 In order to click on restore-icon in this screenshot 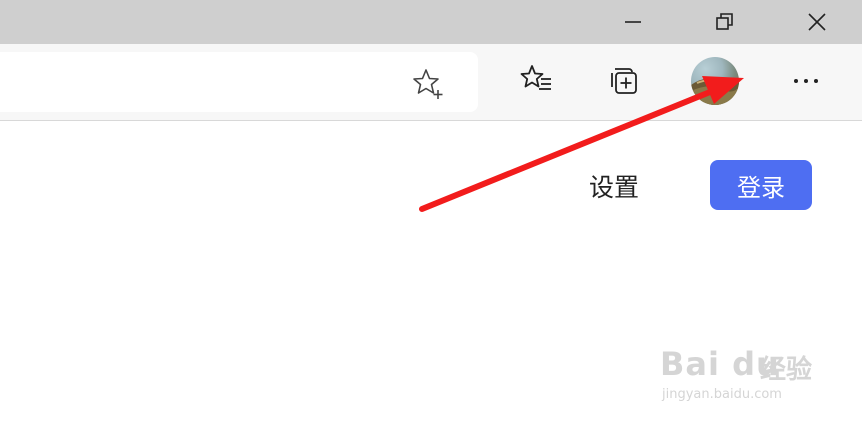, I will do `click(724, 21)`.